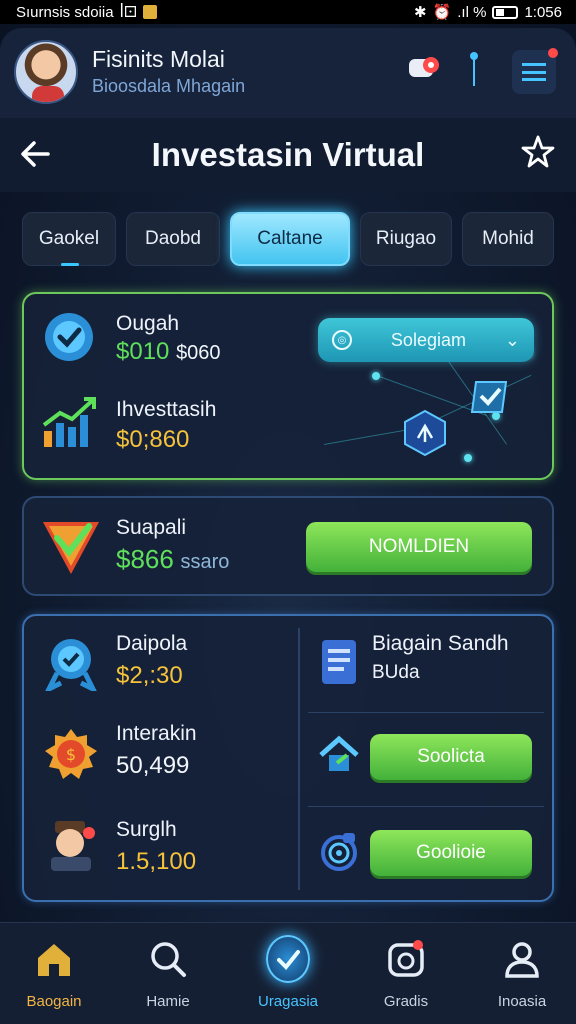 This screenshot has height=1024, width=576. I want to click on detail-label-3: Surglh, so click(146, 829).